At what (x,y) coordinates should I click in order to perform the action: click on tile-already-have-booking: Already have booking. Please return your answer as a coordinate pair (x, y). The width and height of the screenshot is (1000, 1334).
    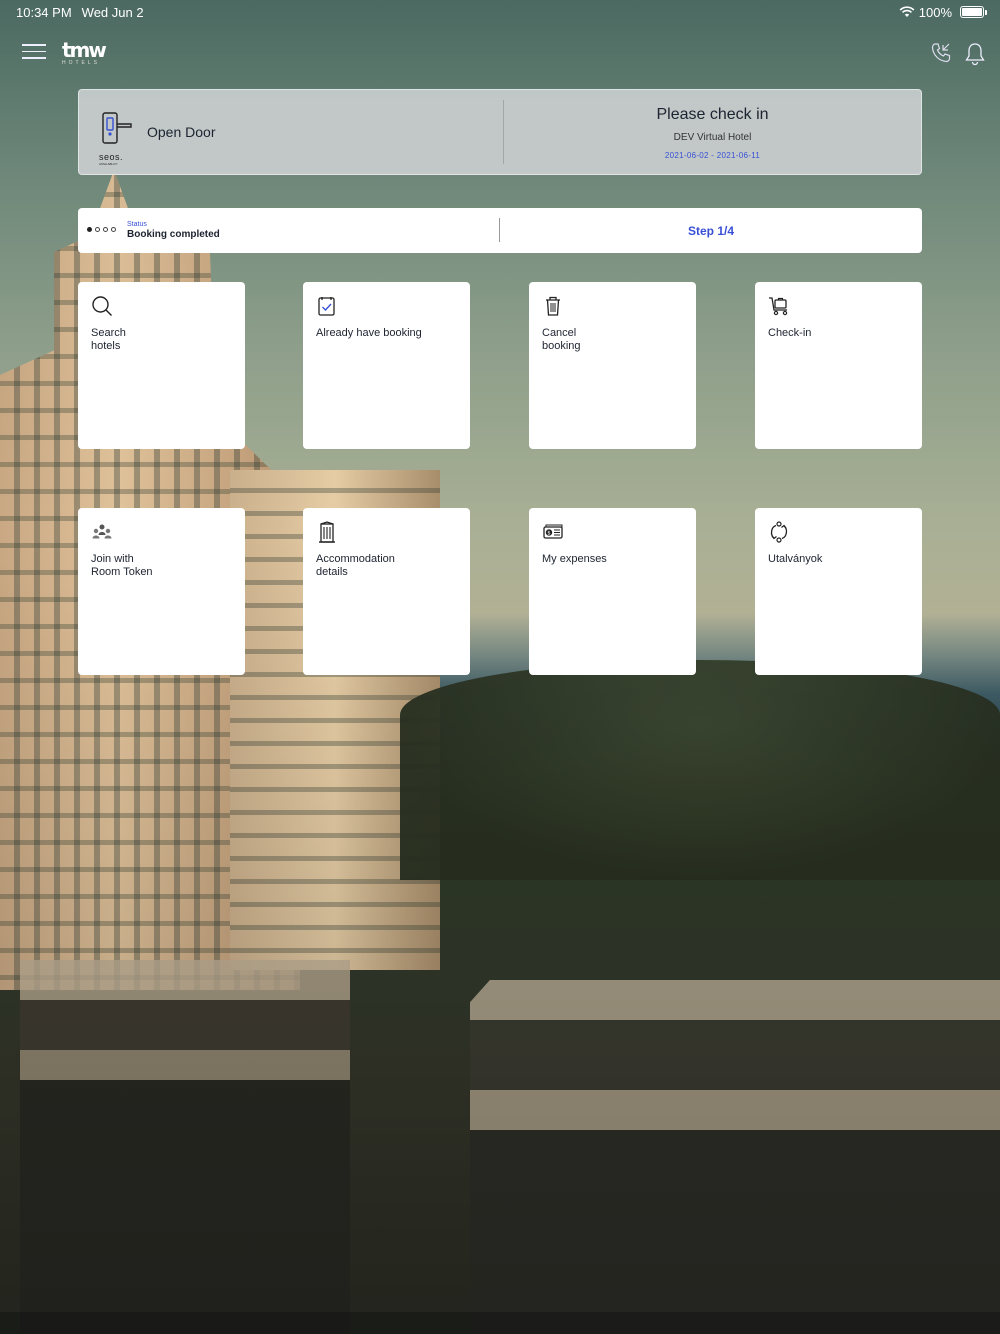
    Looking at the image, I should click on (386, 365).